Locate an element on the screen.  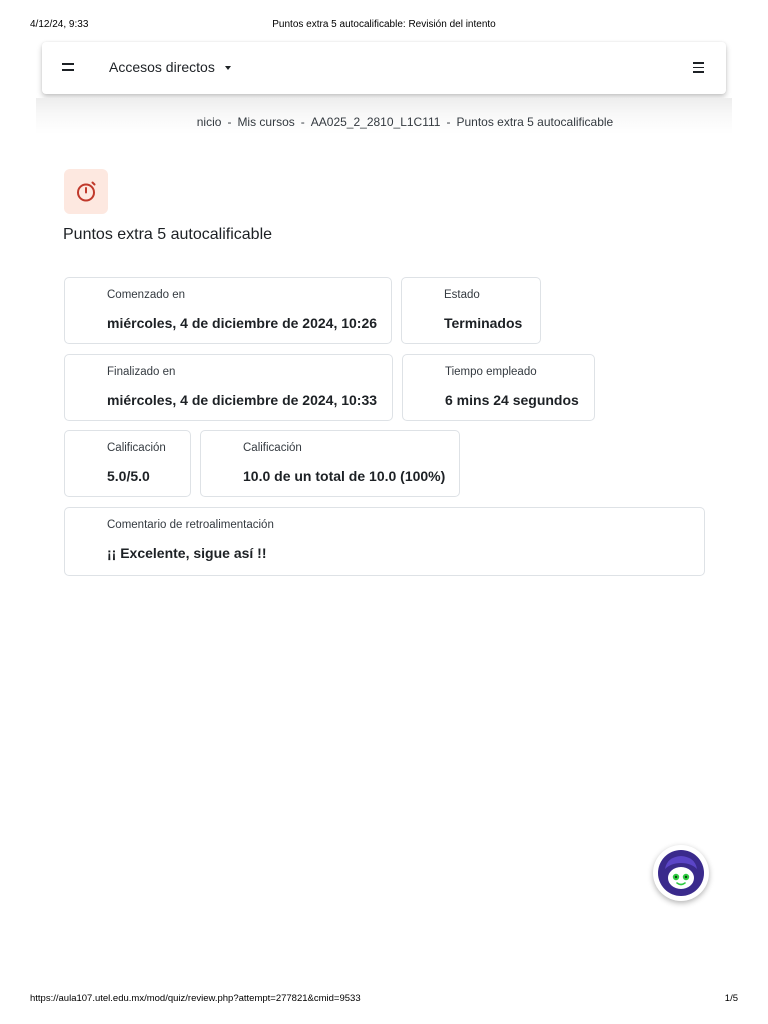
shortcuts-menu-button: Accesos directos is located at coordinates (162, 67).